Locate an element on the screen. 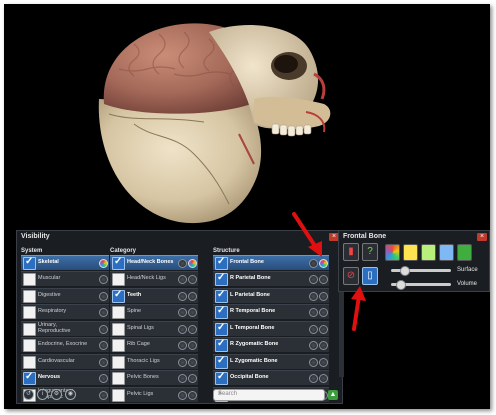 This screenshot has width=496, height=415. list-item: L Temporal Bone is located at coordinates (271, 328).